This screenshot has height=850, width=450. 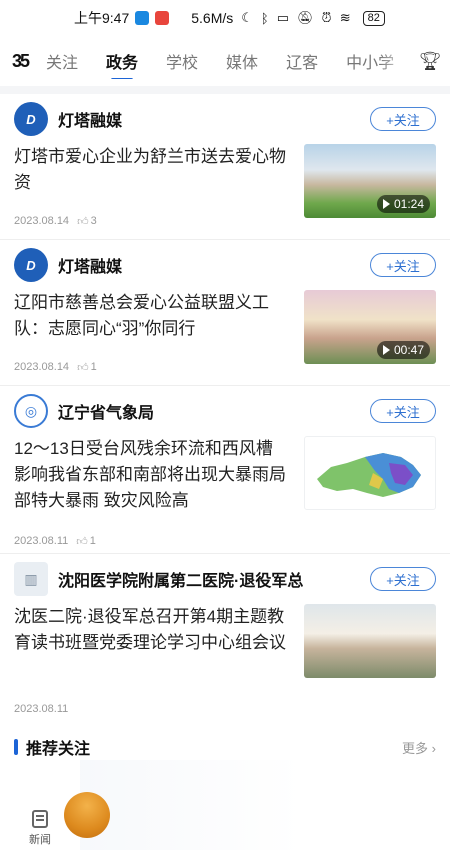 What do you see at coordinates (23, 61) in the screenshot?
I see `logo-icon: 35` at bounding box center [23, 61].